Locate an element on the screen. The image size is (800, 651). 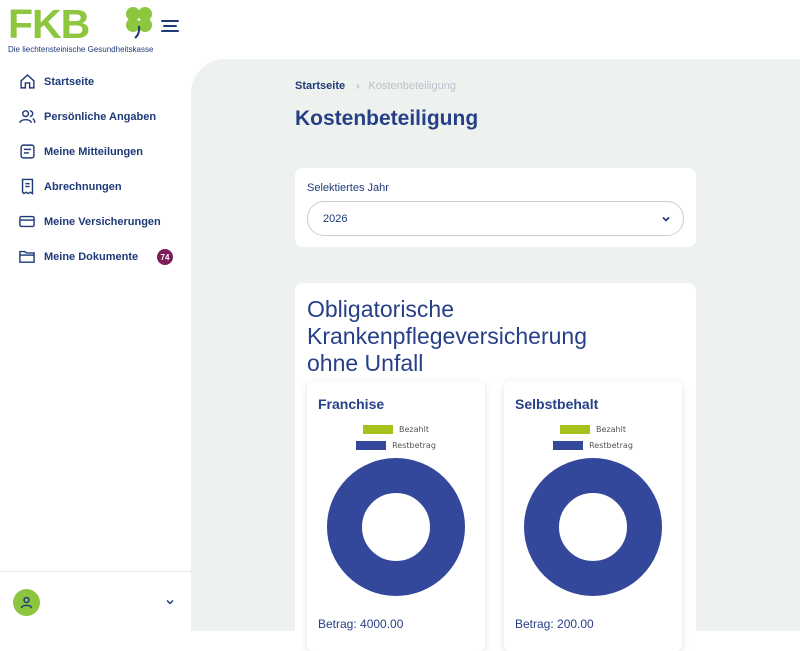
sidebar-item-meine-mitteilungen: Meine Mitteilungen is located at coordinates (95, 151).